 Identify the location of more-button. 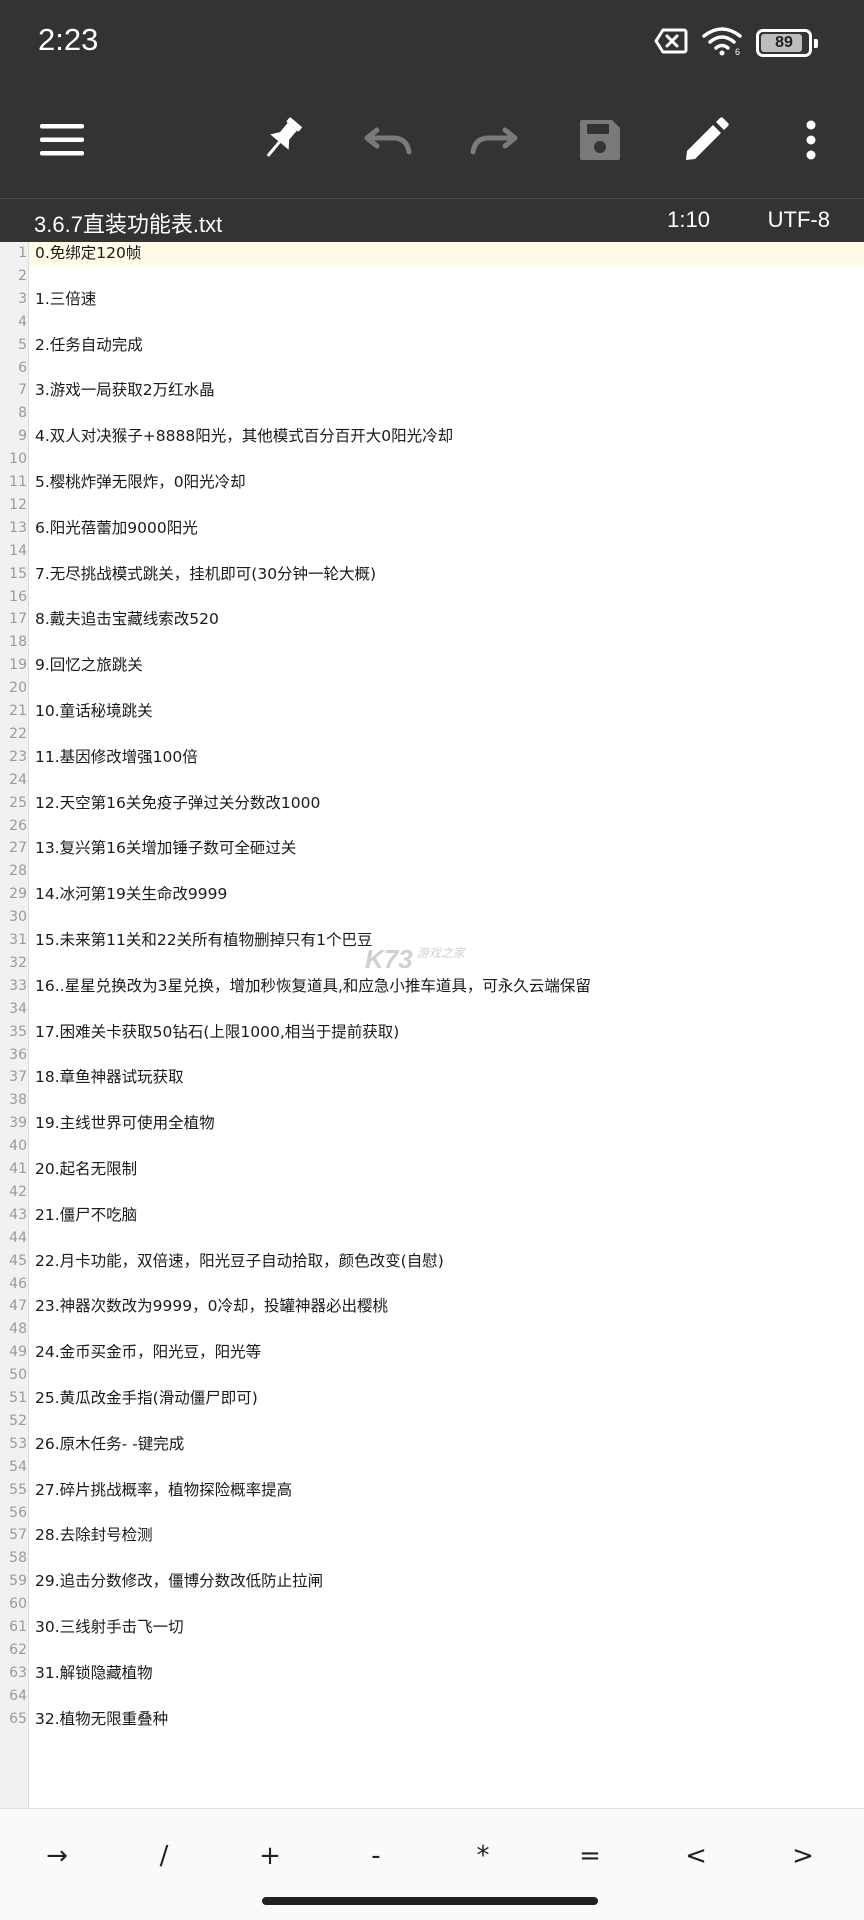
(811, 142).